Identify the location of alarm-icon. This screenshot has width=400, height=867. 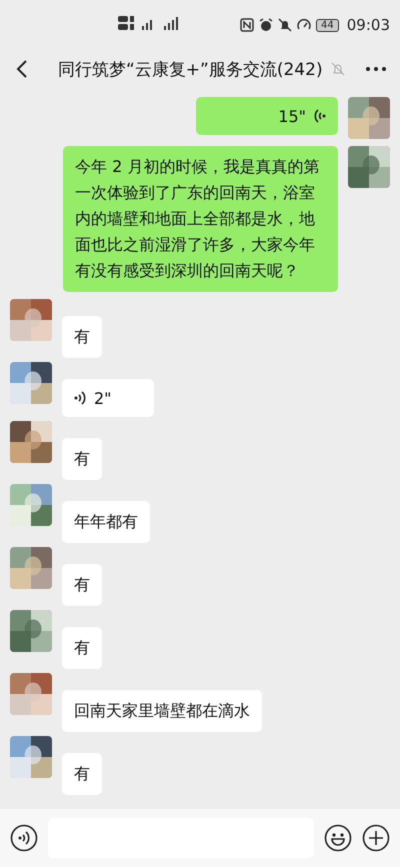
(266, 25).